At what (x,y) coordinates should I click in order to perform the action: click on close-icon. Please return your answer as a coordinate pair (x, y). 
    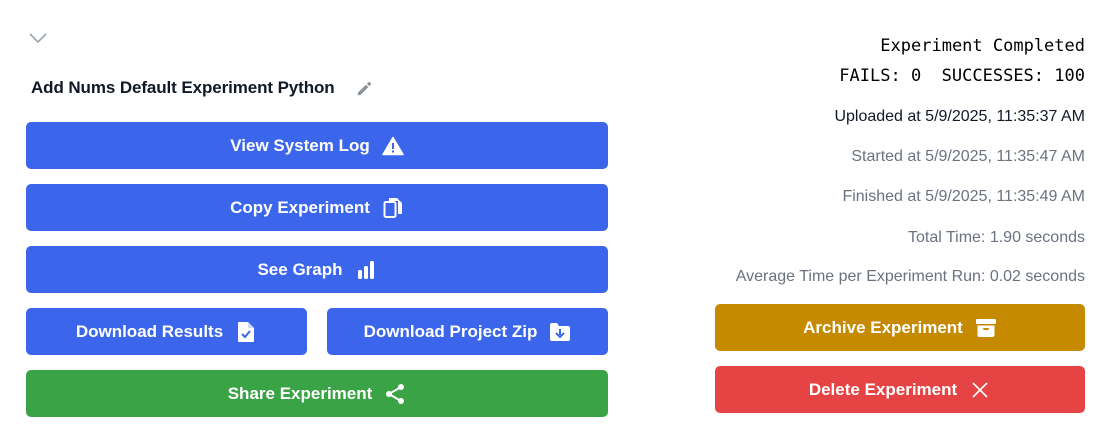
    Looking at the image, I should click on (980, 390).